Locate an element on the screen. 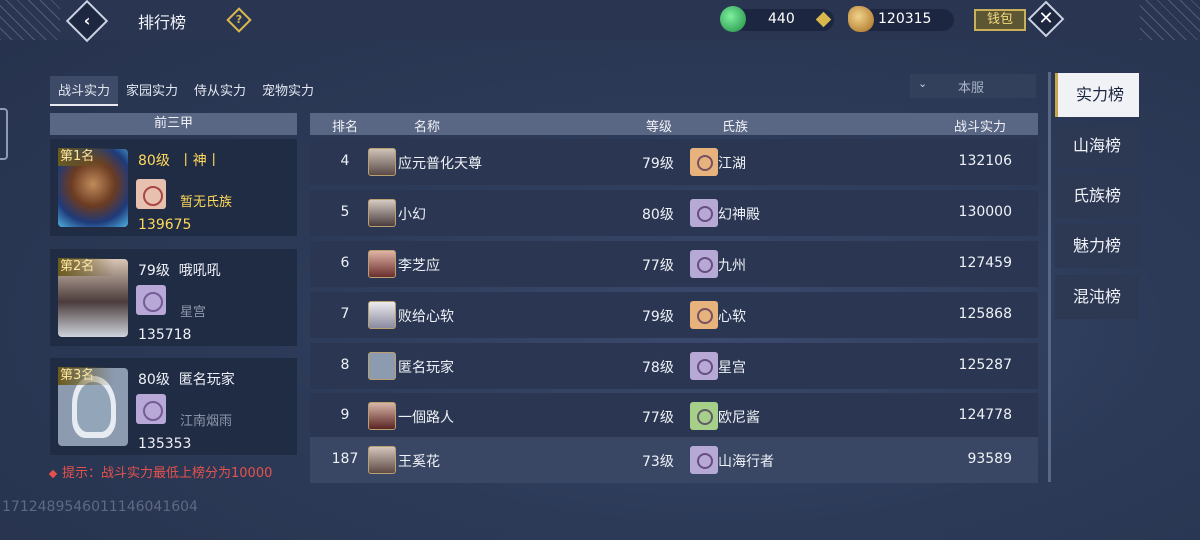  side-nav-power: 实力榜 is located at coordinates (1097, 95).